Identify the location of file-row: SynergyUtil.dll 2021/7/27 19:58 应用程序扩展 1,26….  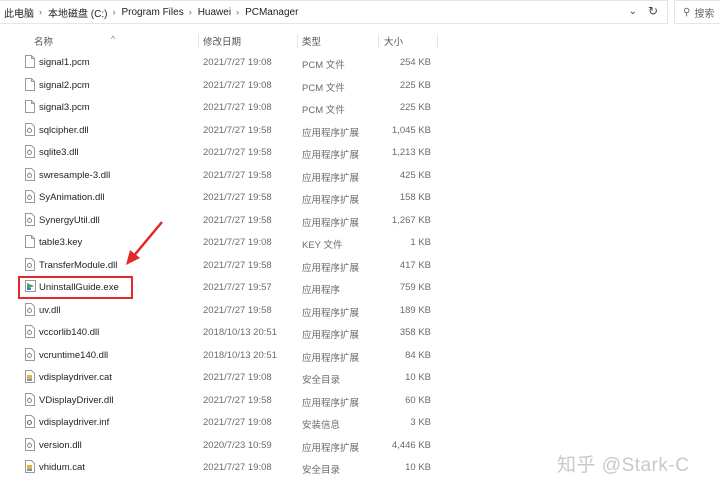
(360, 220).